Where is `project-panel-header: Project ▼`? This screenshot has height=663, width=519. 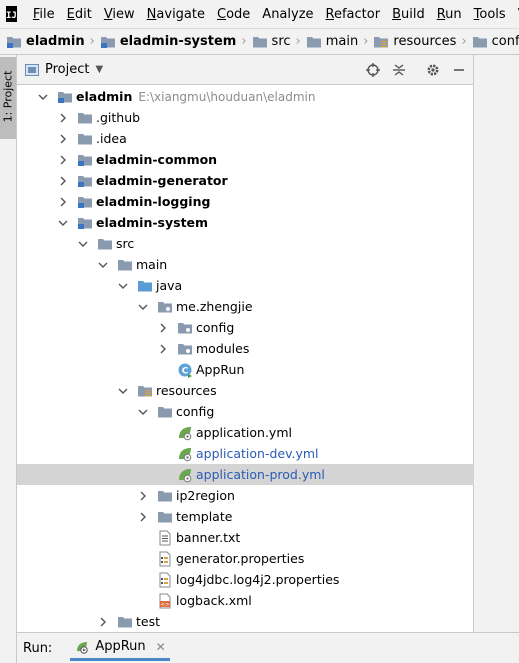
project-panel-header: Project ▼ is located at coordinates (245, 70).